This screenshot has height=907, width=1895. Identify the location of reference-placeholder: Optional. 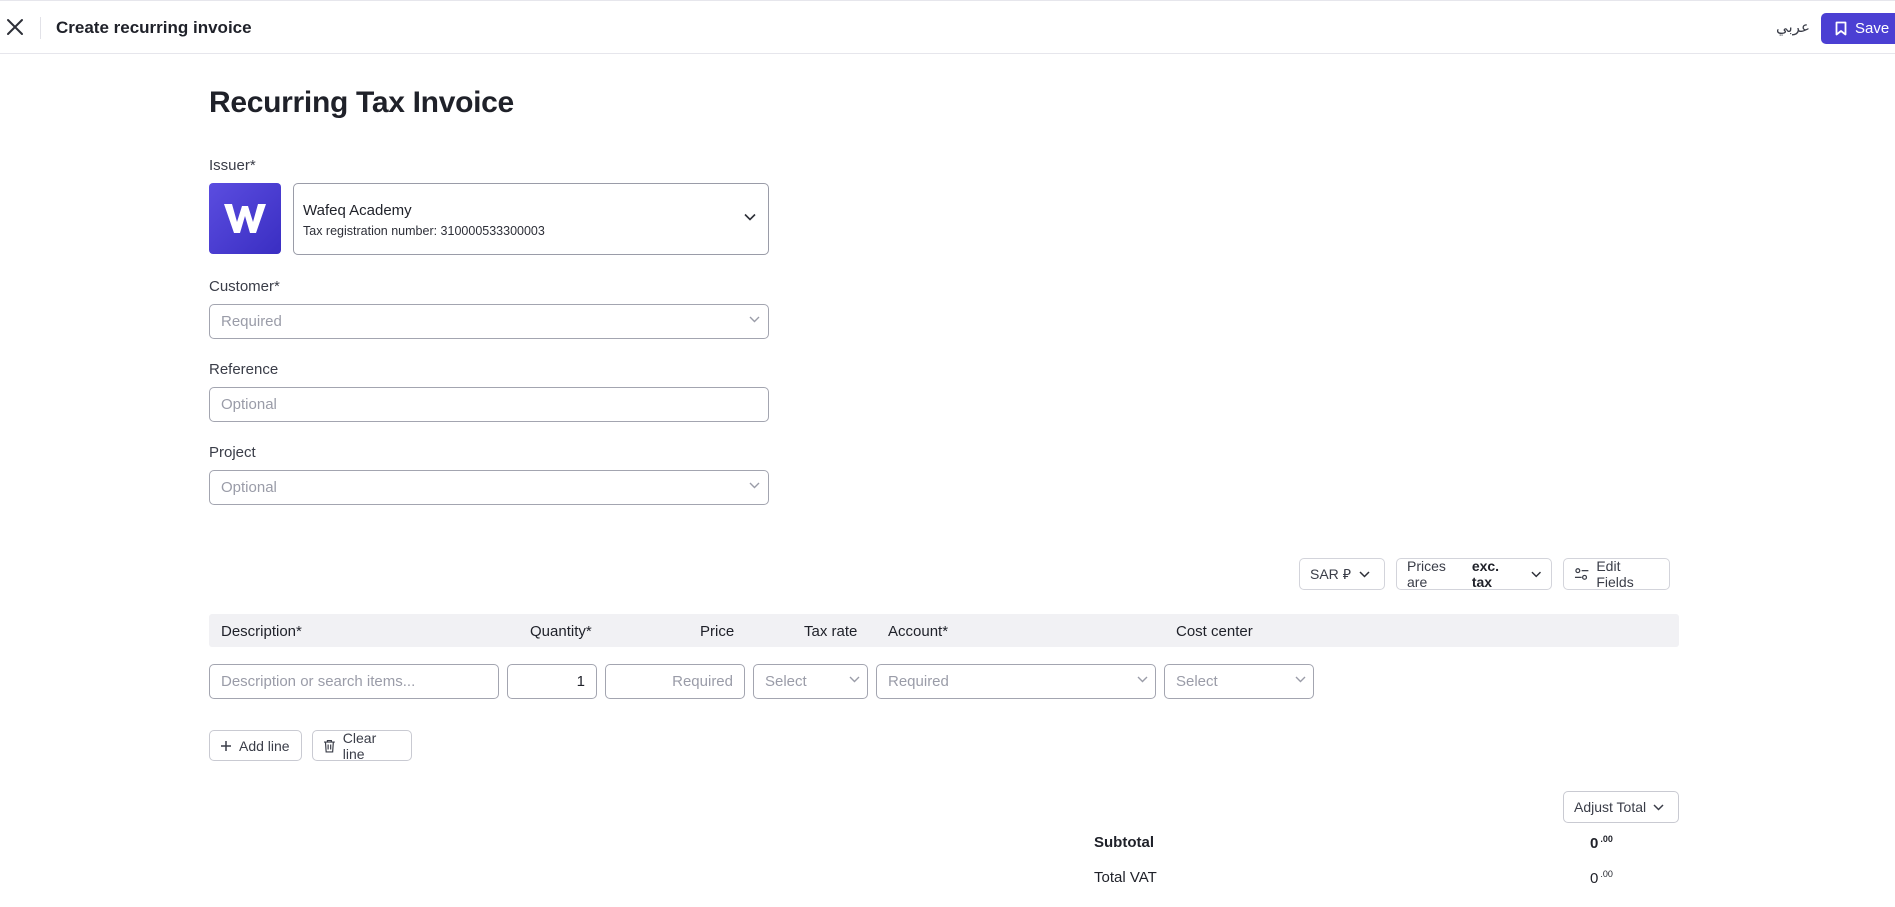
(249, 404).